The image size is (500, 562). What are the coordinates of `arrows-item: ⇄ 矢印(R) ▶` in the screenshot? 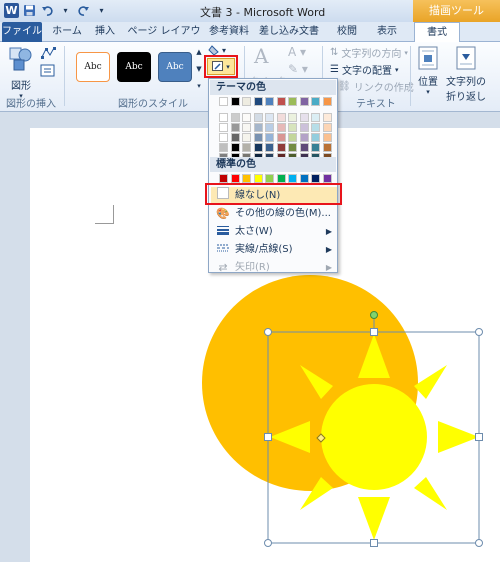 It's located at (274, 268).